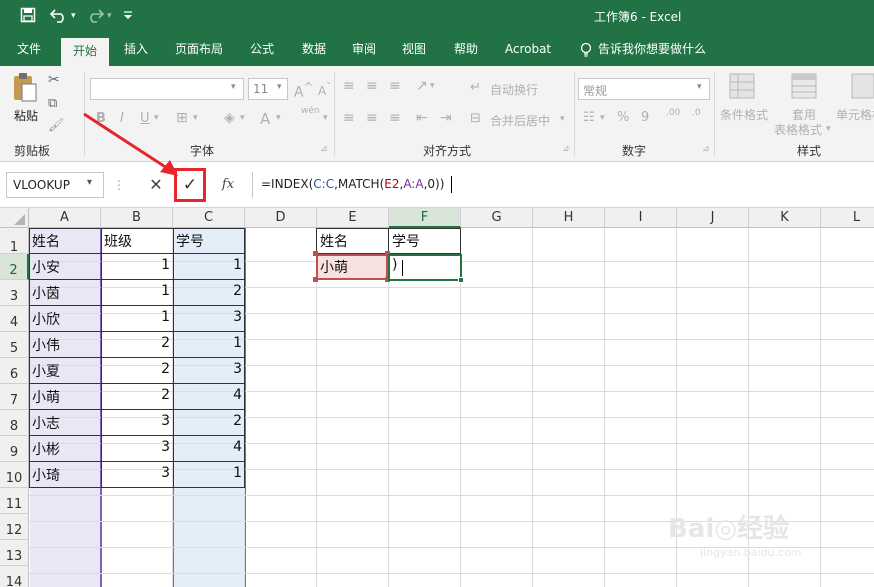  I want to click on tab-help: 帮助, so click(466, 50).